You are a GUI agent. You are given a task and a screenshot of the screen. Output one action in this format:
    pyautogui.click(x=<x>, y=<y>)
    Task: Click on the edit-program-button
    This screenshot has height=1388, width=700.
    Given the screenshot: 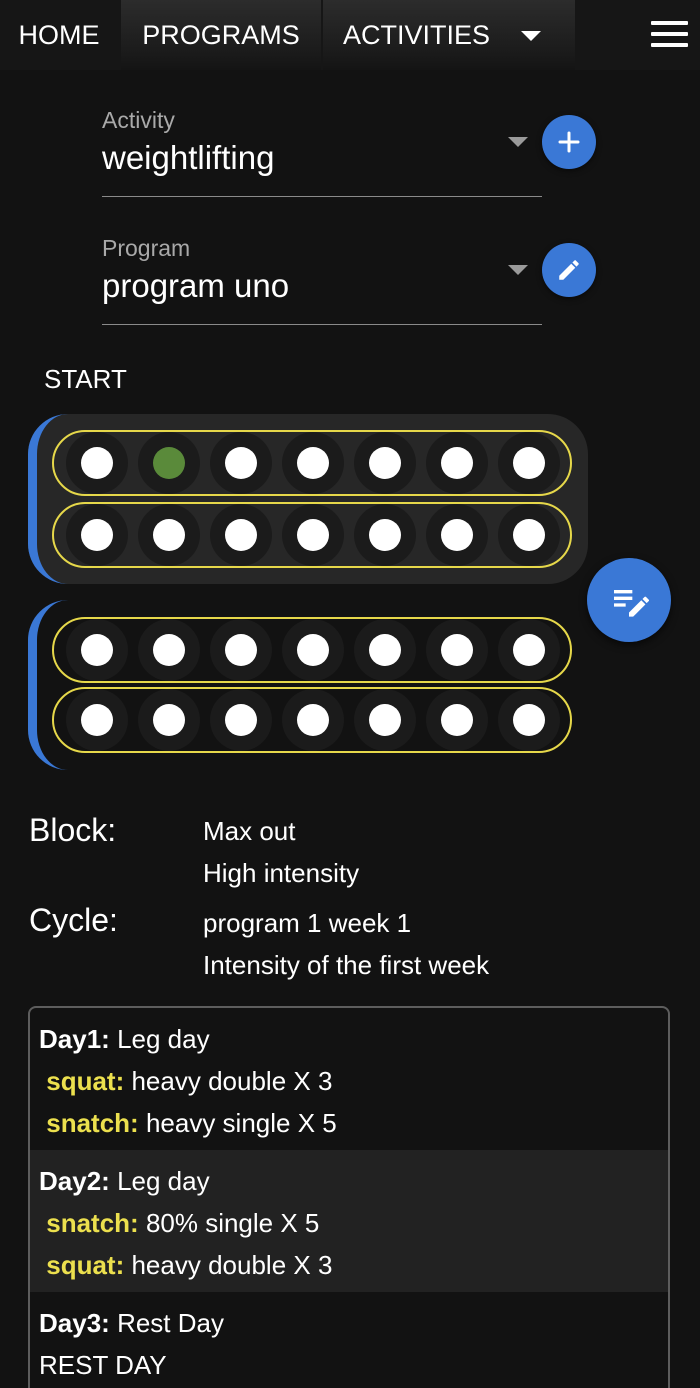 What is the action you would take?
    pyautogui.click(x=569, y=270)
    